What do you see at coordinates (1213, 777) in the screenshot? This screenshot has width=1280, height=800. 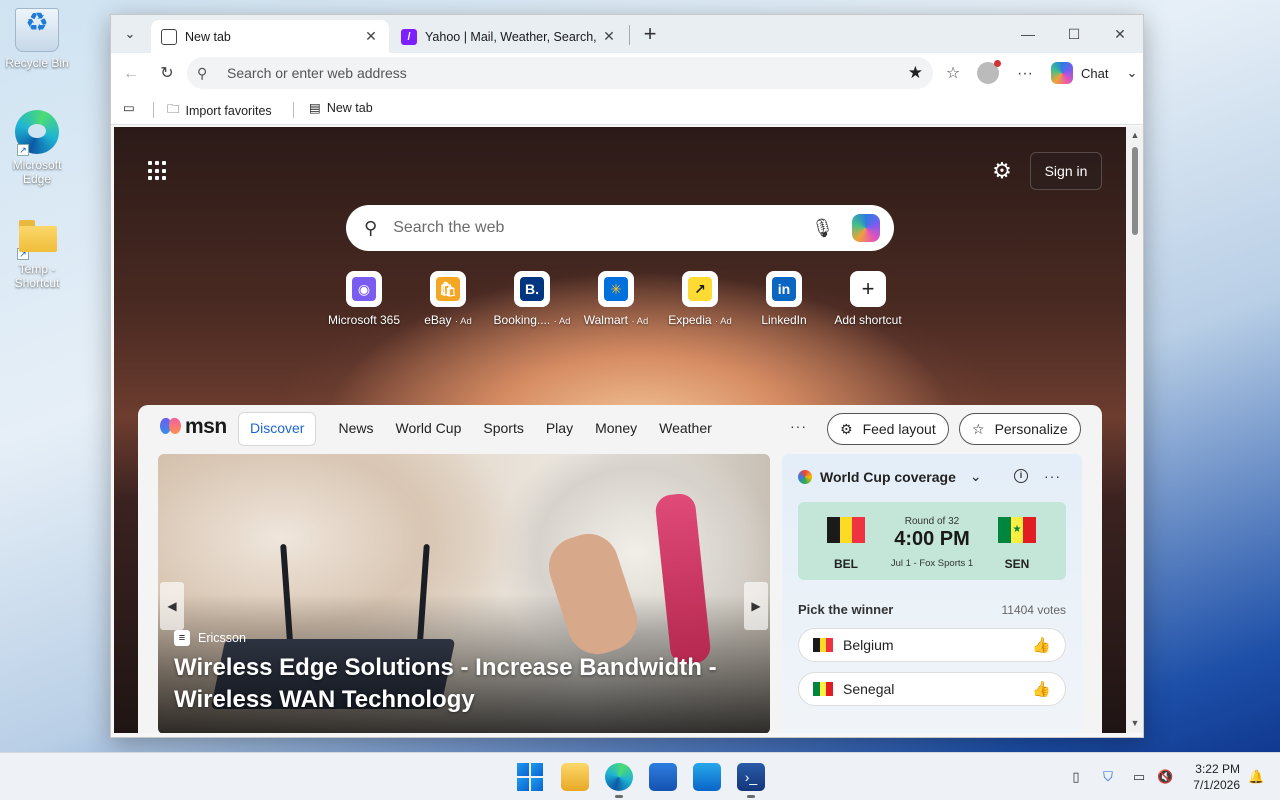 I see `system-clock: 3:22 PM 7/1/2026` at bounding box center [1213, 777].